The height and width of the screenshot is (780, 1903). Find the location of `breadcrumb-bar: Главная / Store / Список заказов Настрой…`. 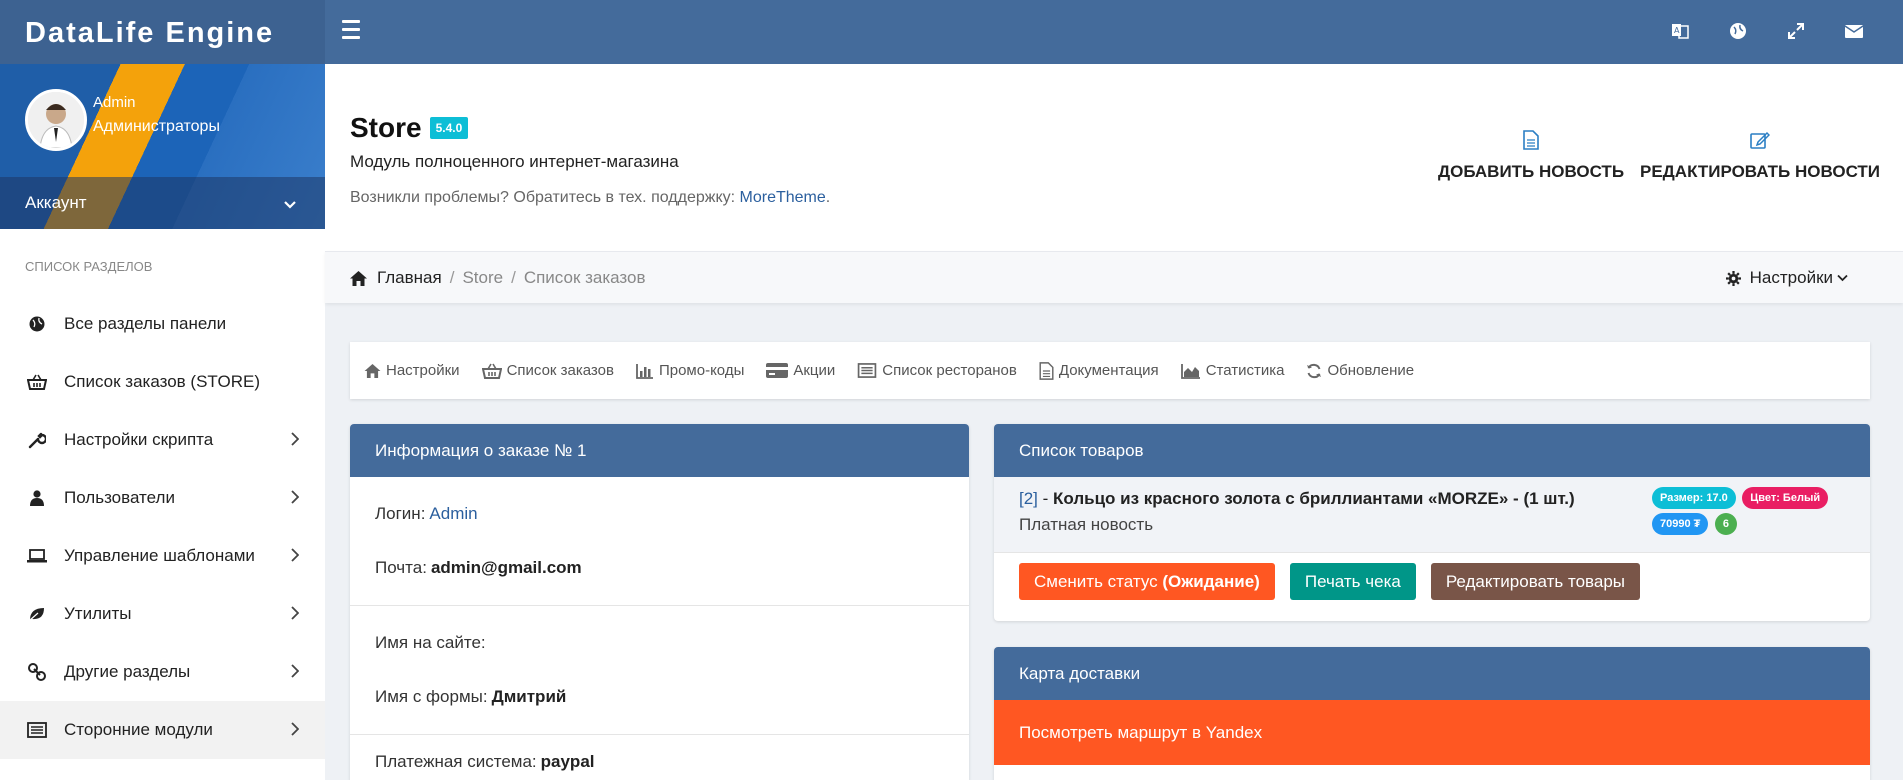

breadcrumb-bar: Главная / Store / Список заказов Настрой… is located at coordinates (1114, 277).